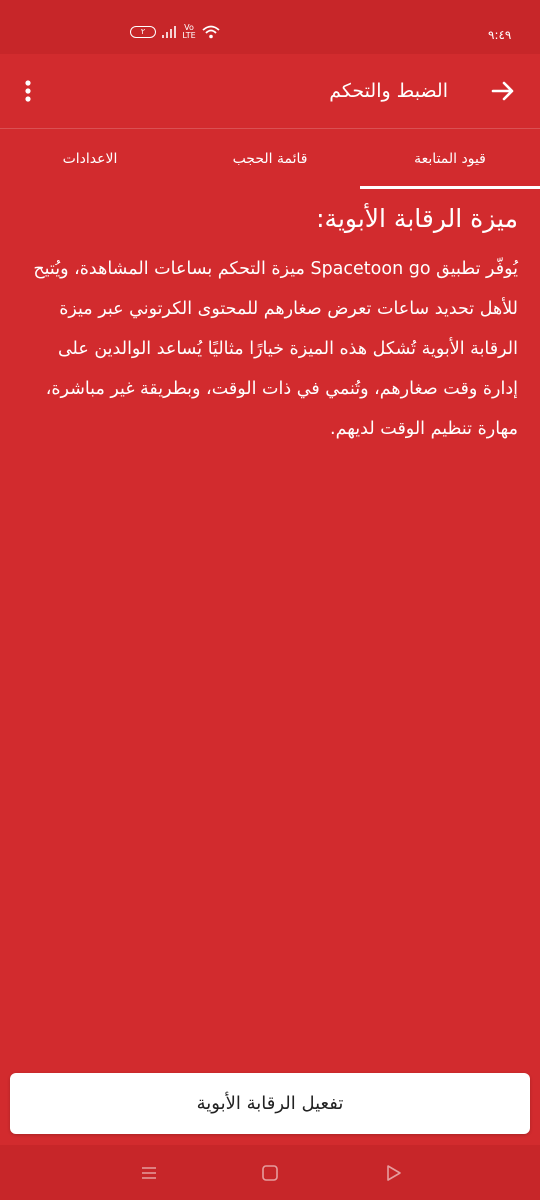 The width and height of the screenshot is (540, 1200). I want to click on activate-parental-control-button: تفعيل الرقابة الأبوية, so click(270, 1103).